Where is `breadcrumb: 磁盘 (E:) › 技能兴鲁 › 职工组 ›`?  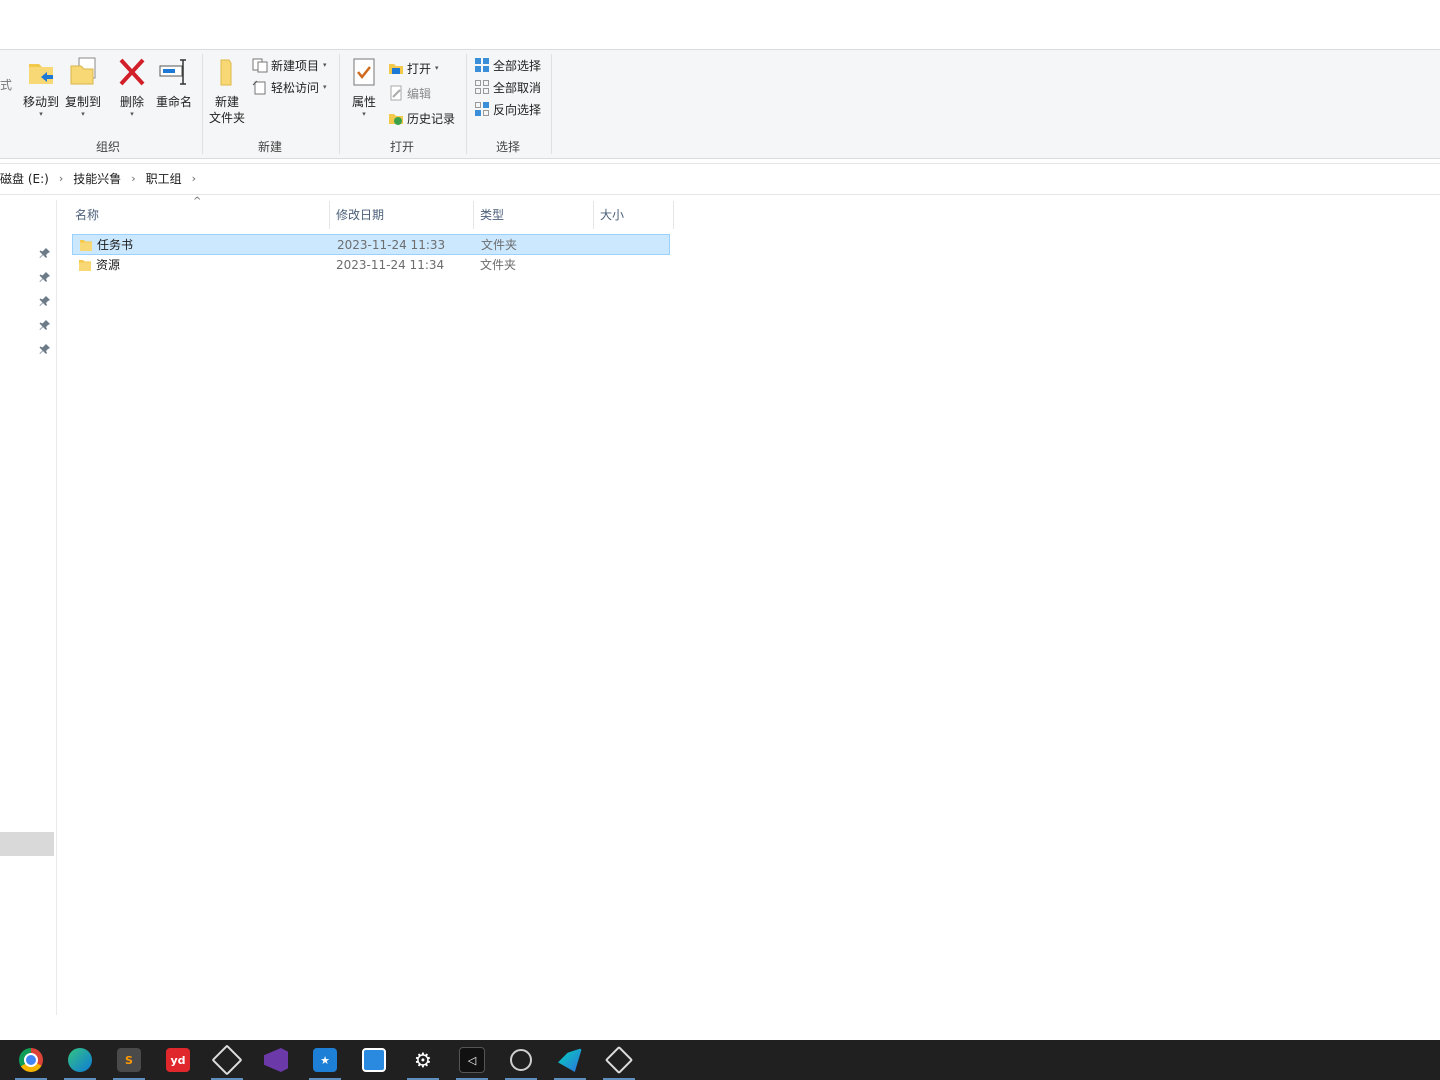 breadcrumb: 磁盘 (E:) › 技能兴鲁 › 职工组 › is located at coordinates (101, 178).